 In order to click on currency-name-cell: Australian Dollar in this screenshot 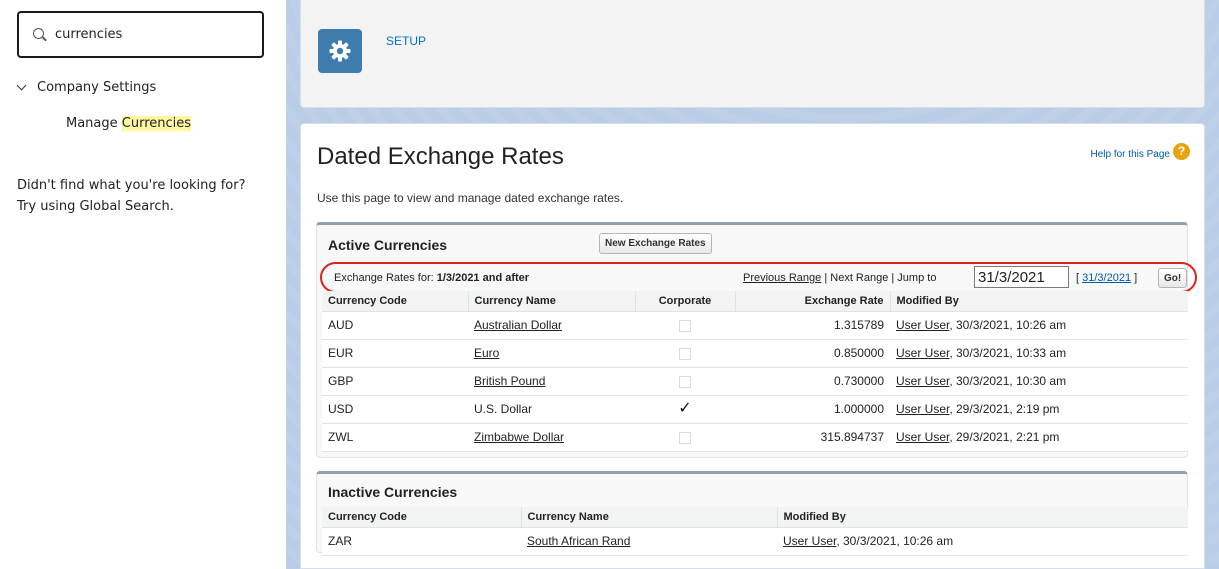, I will do `click(551, 325)`.